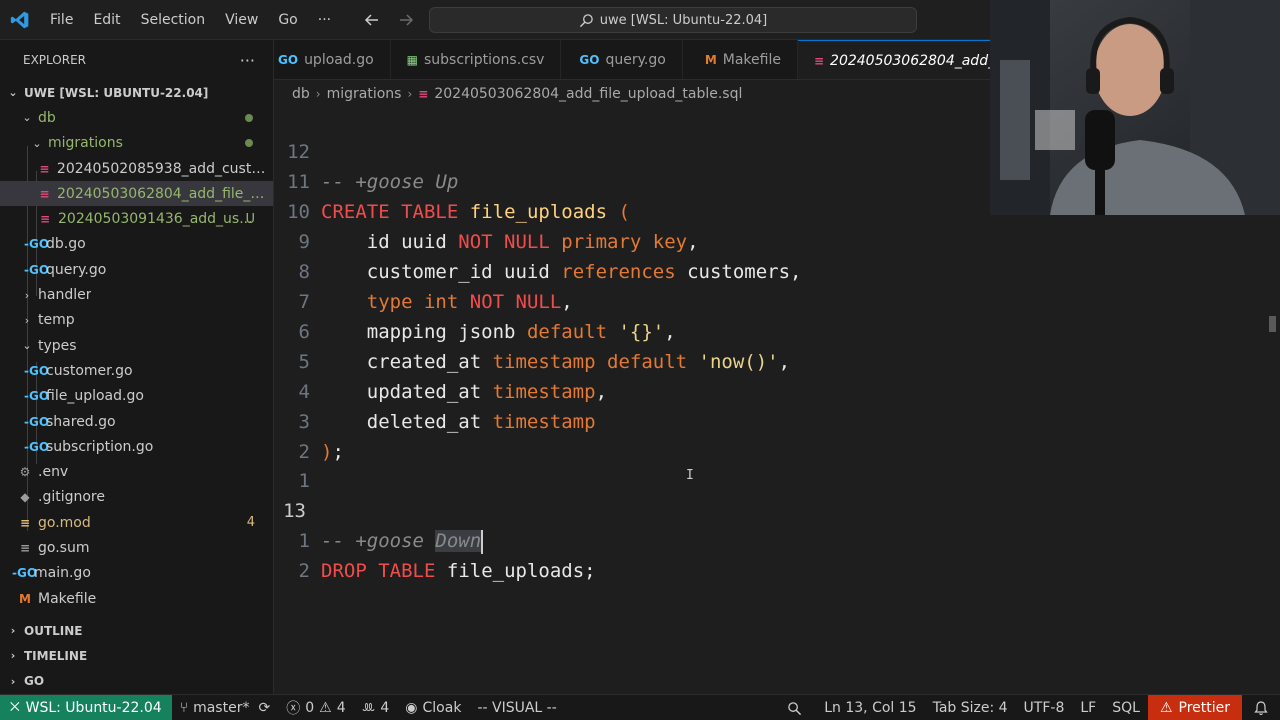 The height and width of the screenshot is (720, 1280). Describe the element at coordinates (85, 143) in the screenshot. I see `tree-item-label: migrations` at that location.